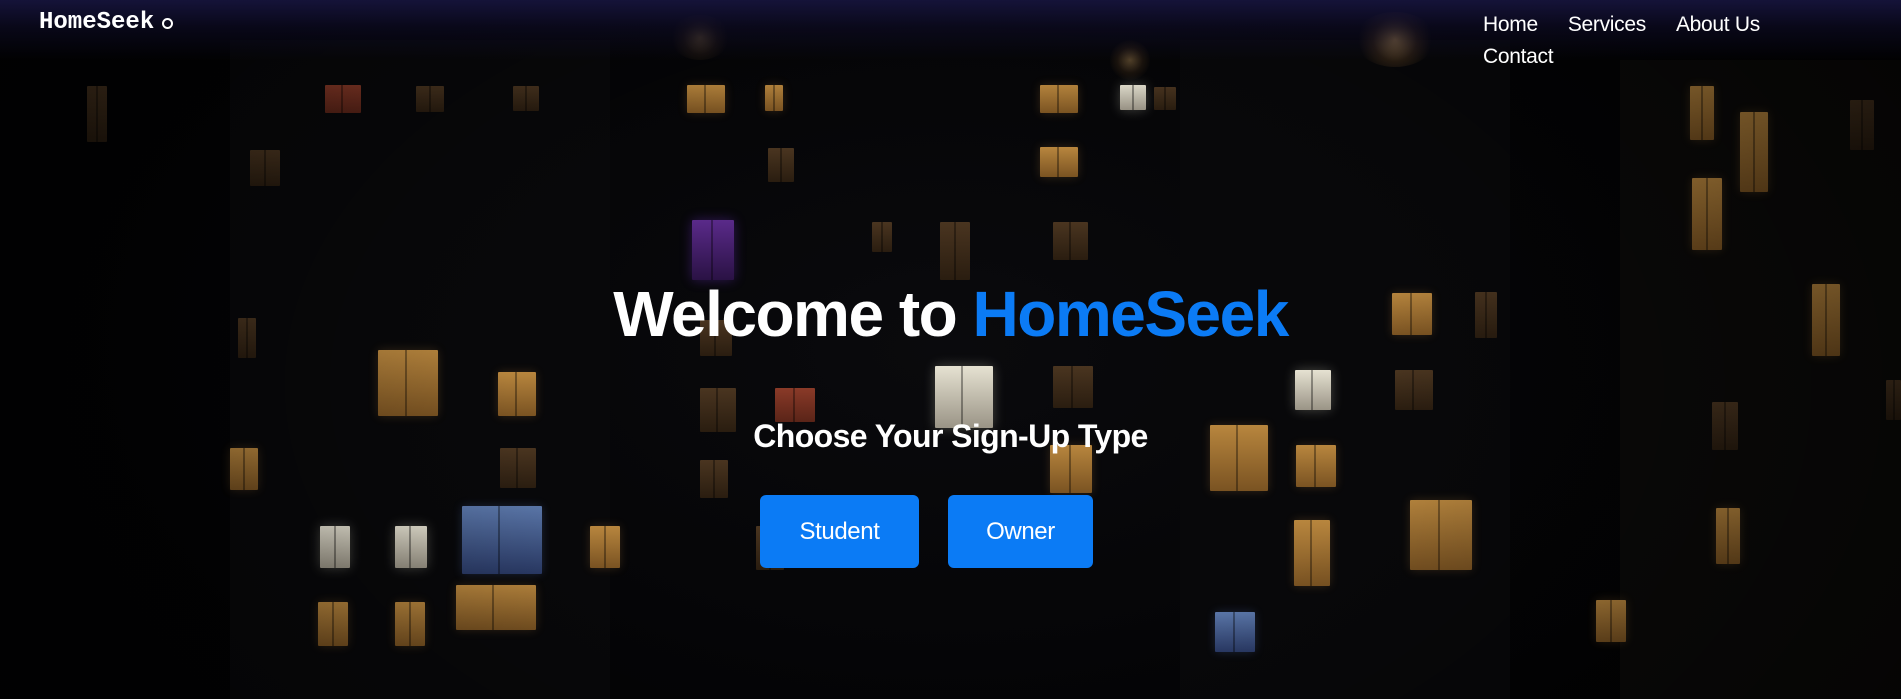  I want to click on hero-title-accent: HomeSeek, so click(1131, 314).